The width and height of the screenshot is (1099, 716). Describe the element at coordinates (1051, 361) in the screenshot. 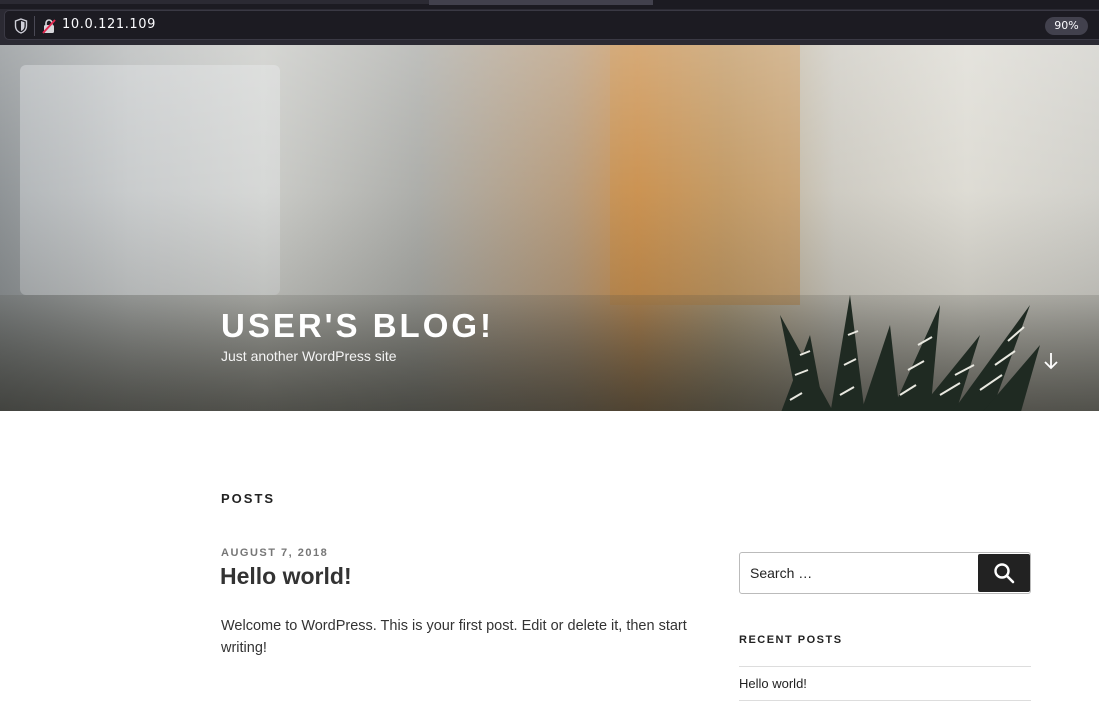

I see `arrow-down-icon` at that location.